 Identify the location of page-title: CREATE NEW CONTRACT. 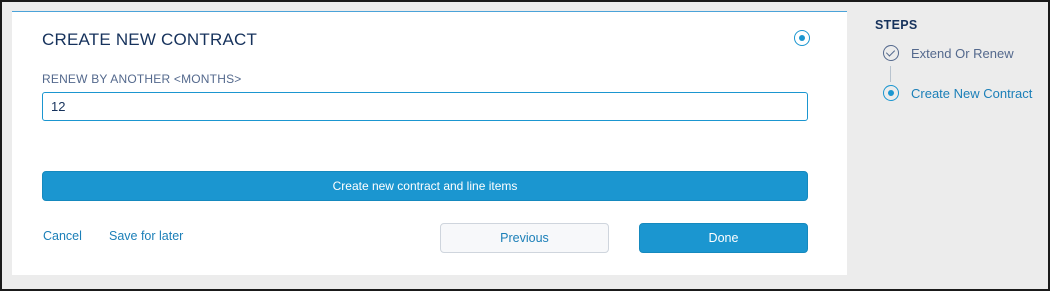
(150, 39).